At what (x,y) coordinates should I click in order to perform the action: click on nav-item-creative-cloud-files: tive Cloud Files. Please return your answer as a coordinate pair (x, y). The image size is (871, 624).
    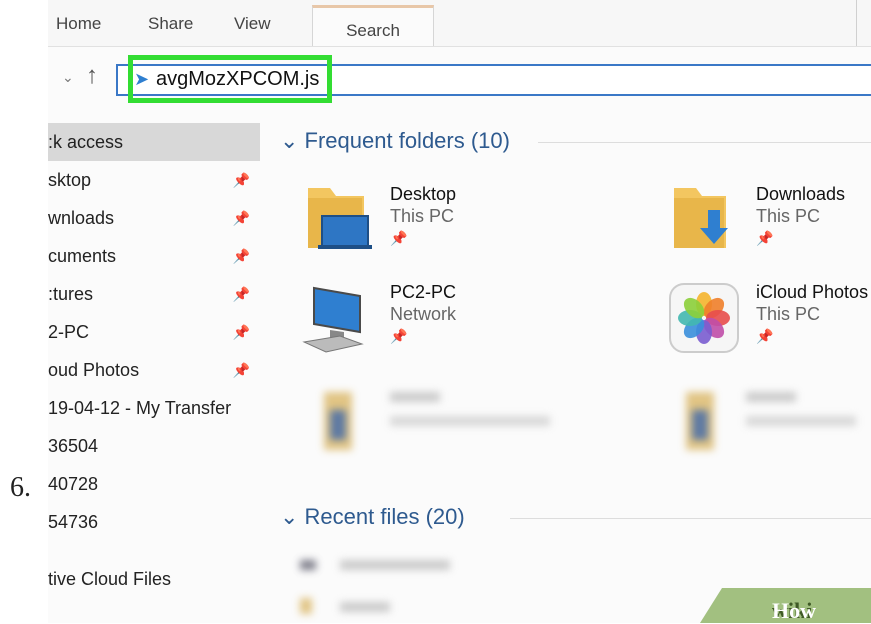
    Looking at the image, I should click on (154, 579).